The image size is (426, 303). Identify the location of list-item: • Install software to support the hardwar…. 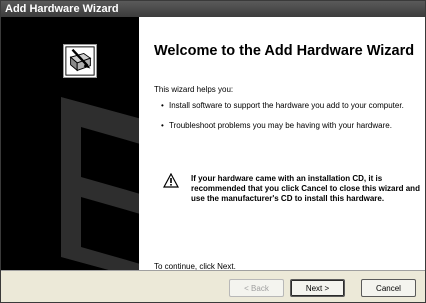
(282, 105).